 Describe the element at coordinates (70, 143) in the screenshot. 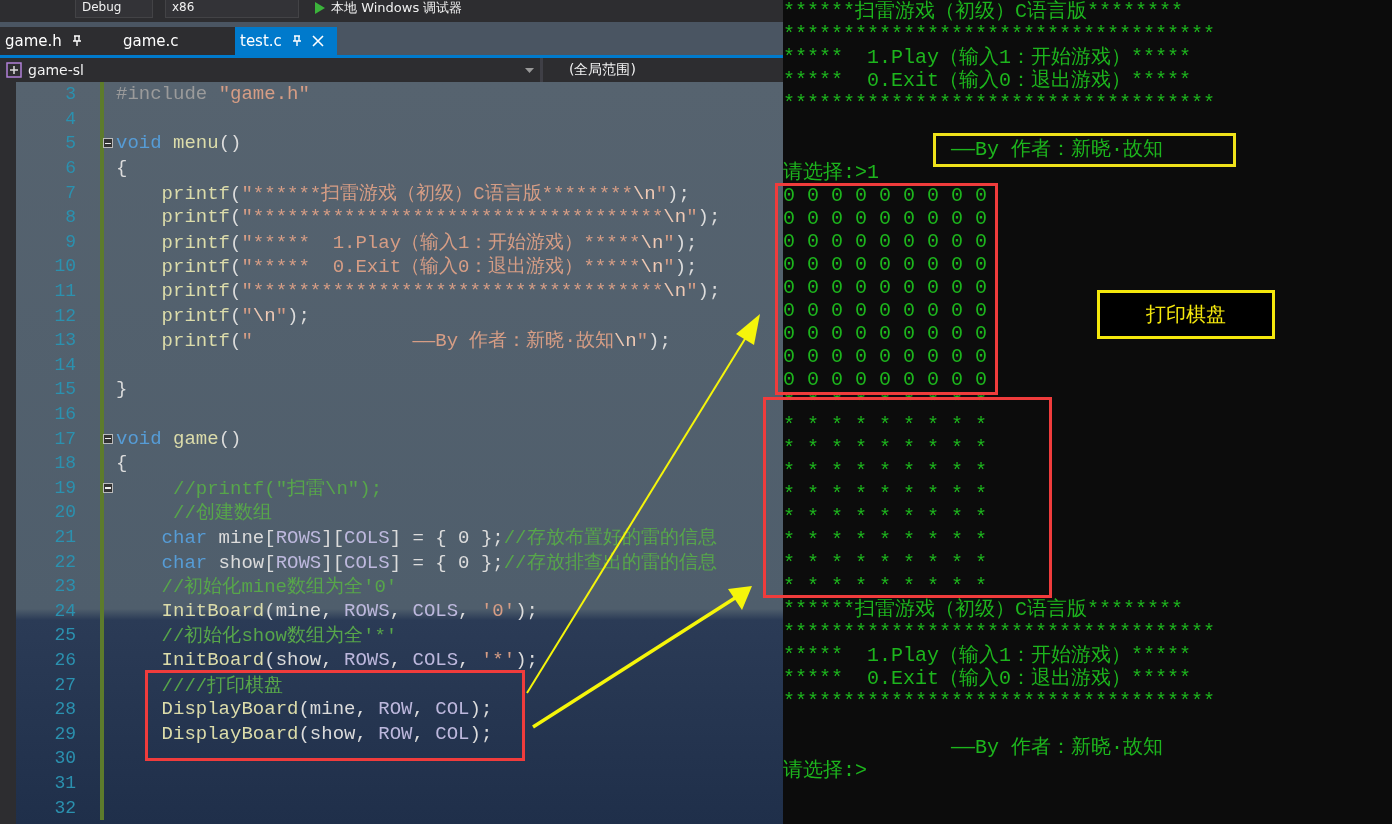

I see `line-number: 5` at that location.